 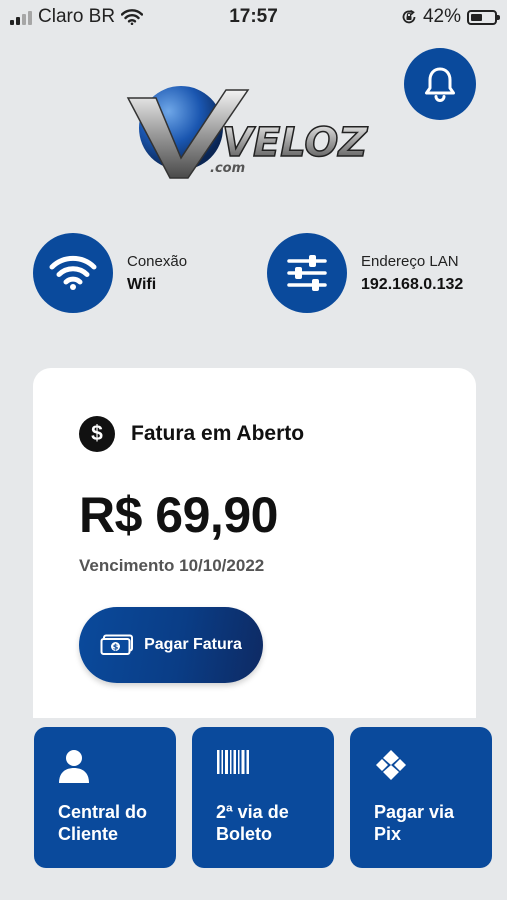 I want to click on notification-button, so click(x=440, y=84).